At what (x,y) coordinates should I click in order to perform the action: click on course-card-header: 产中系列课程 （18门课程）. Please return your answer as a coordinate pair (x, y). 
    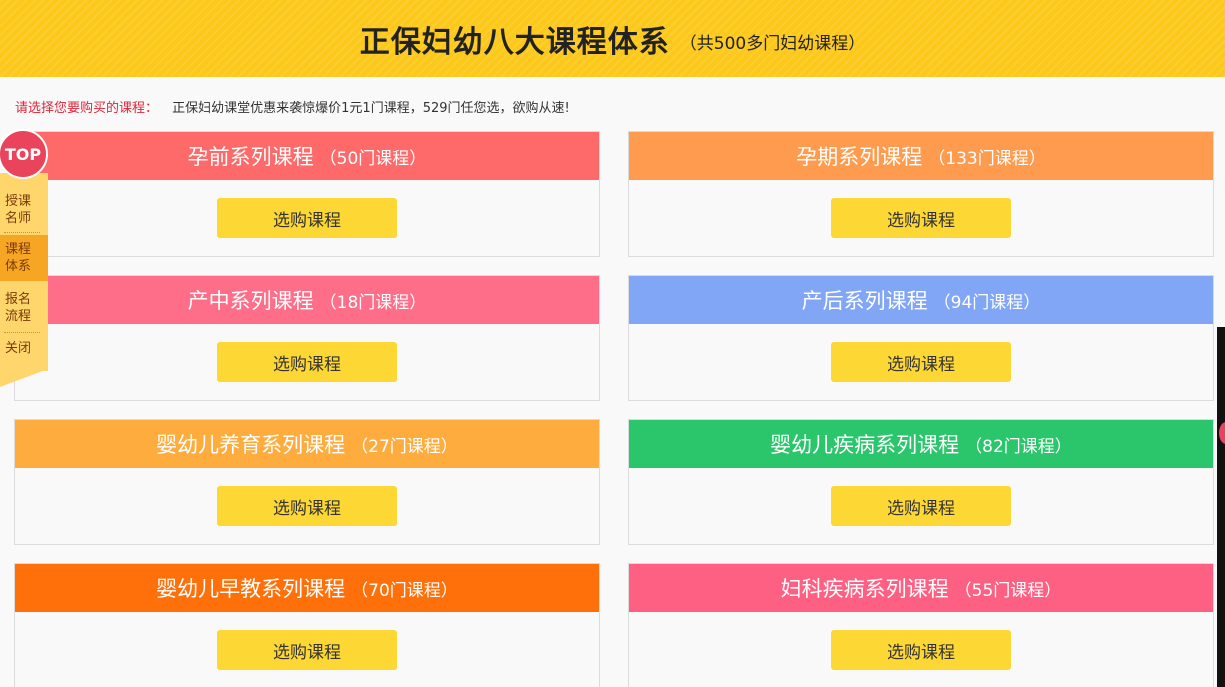
    Looking at the image, I should click on (307, 300).